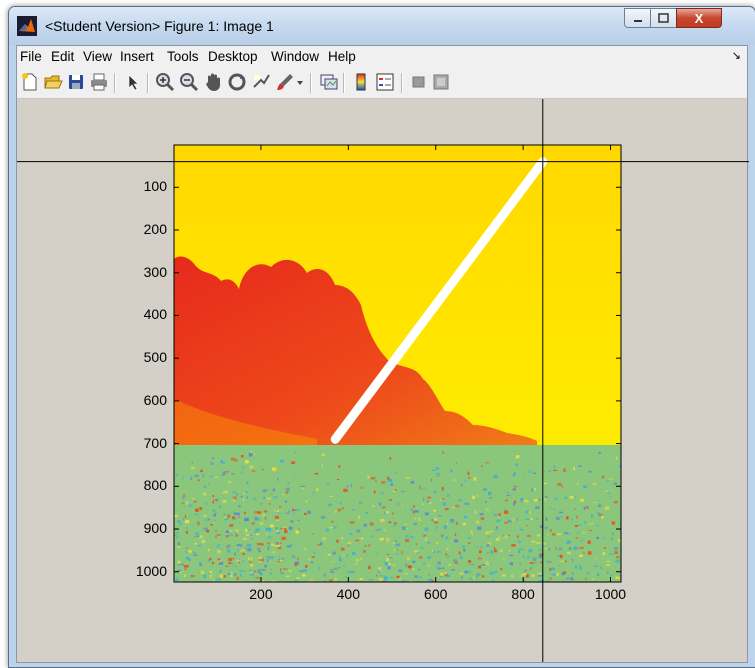 The width and height of the screenshot is (755, 668). I want to click on edit-plot-arrow-icon, so click(133, 82).